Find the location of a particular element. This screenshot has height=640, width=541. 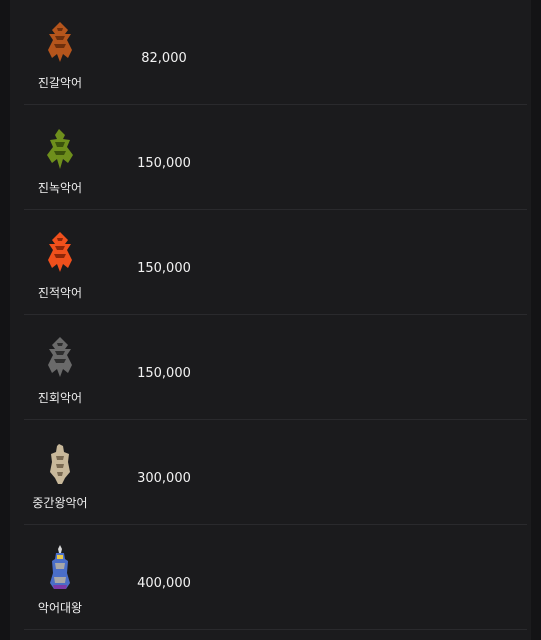

crocodile-king-icon is located at coordinates (60, 568).